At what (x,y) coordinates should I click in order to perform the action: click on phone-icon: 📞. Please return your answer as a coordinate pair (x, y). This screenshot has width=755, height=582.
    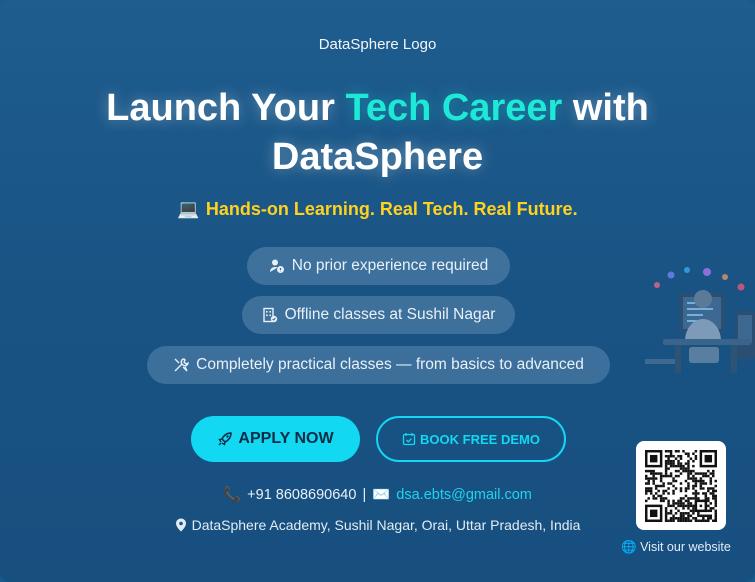
    Looking at the image, I should click on (232, 495).